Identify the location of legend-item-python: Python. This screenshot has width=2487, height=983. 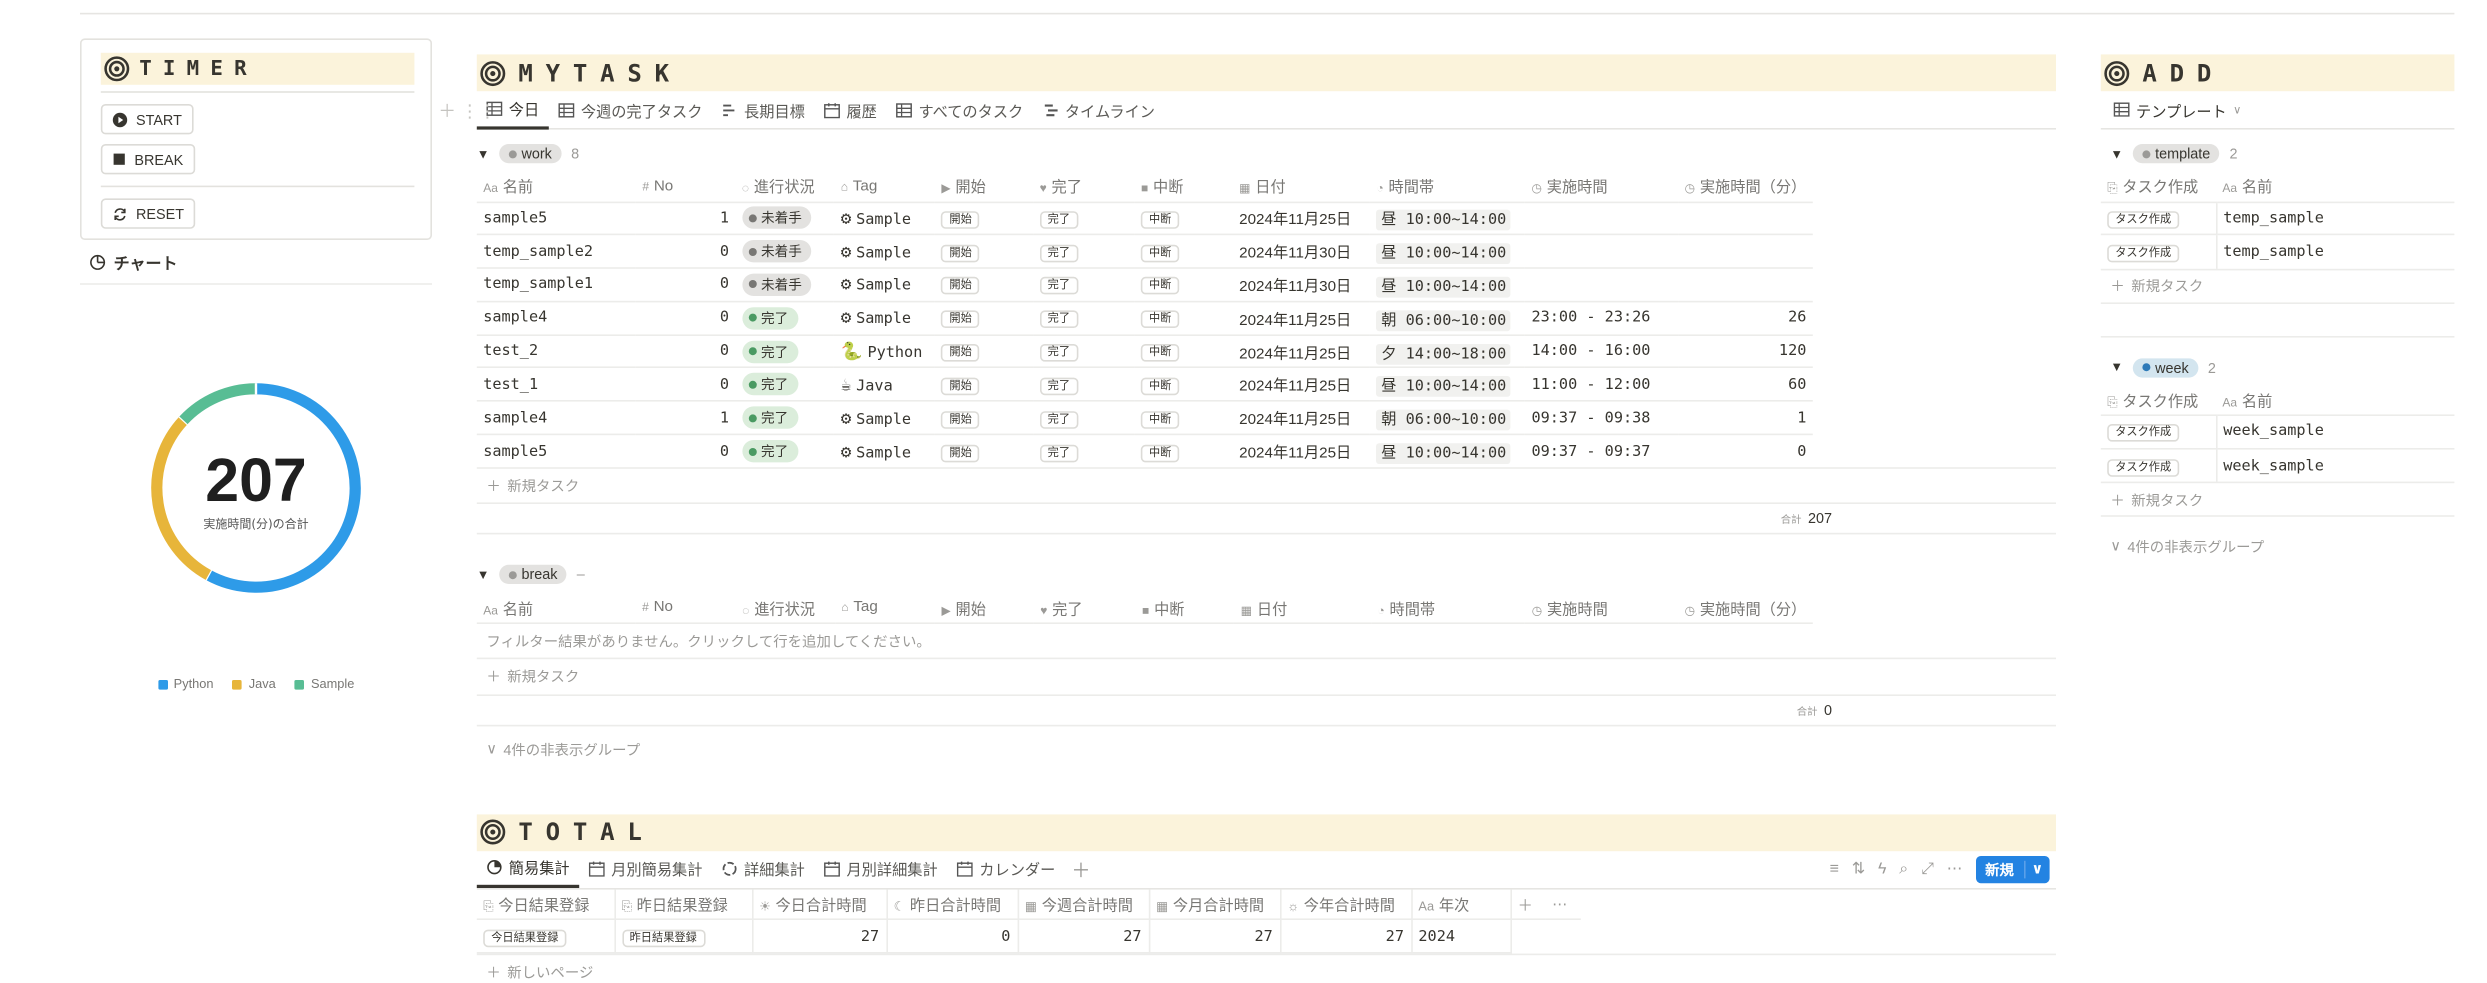
(185, 684).